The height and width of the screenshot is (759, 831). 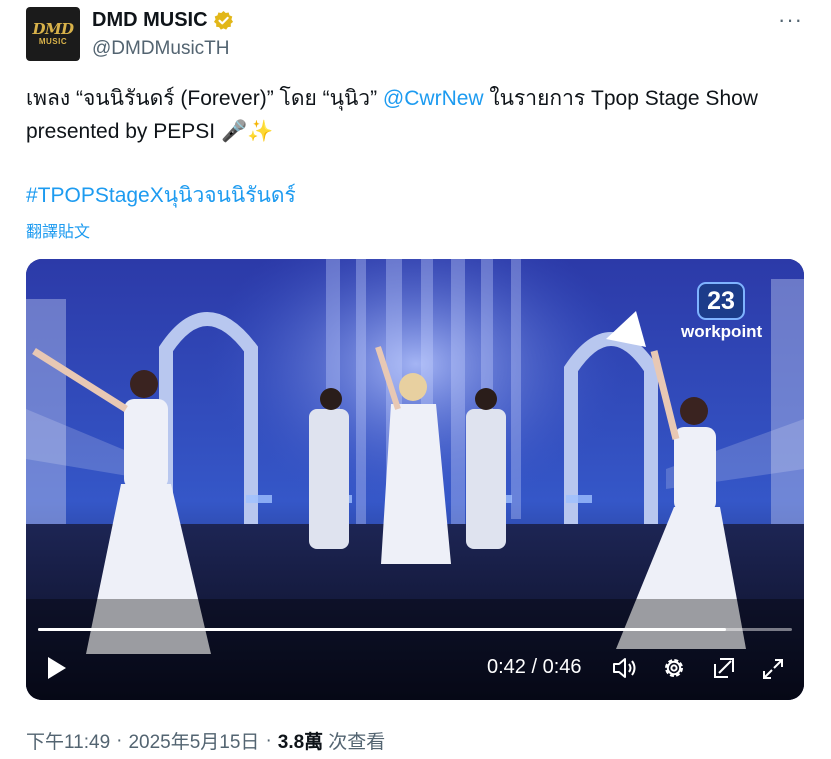 What do you see at coordinates (674, 668) in the screenshot?
I see `settings-icon` at bounding box center [674, 668].